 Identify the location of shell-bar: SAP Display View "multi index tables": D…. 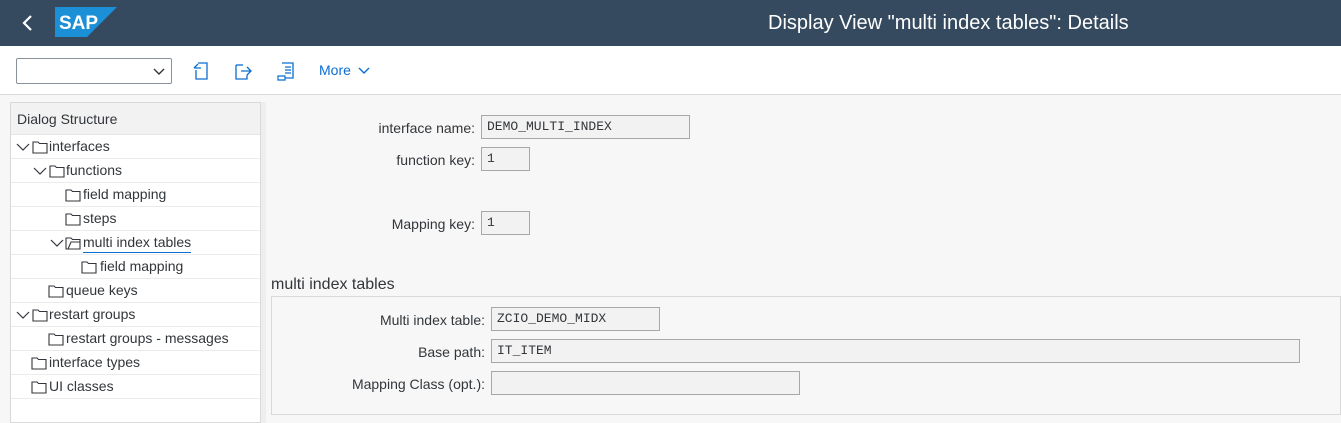
(670, 23).